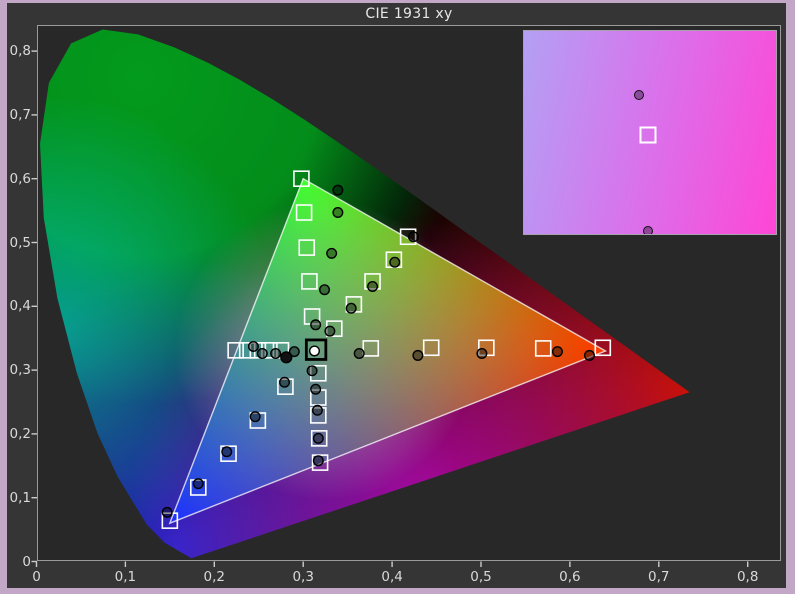 The width and height of the screenshot is (795, 594). What do you see at coordinates (125, 577) in the screenshot?
I see `x-tick-label: 0,1` at bounding box center [125, 577].